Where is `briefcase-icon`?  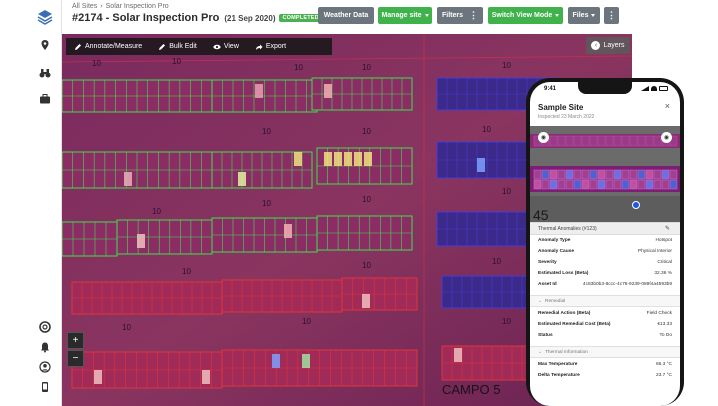 briefcase-icon is located at coordinates (45, 99).